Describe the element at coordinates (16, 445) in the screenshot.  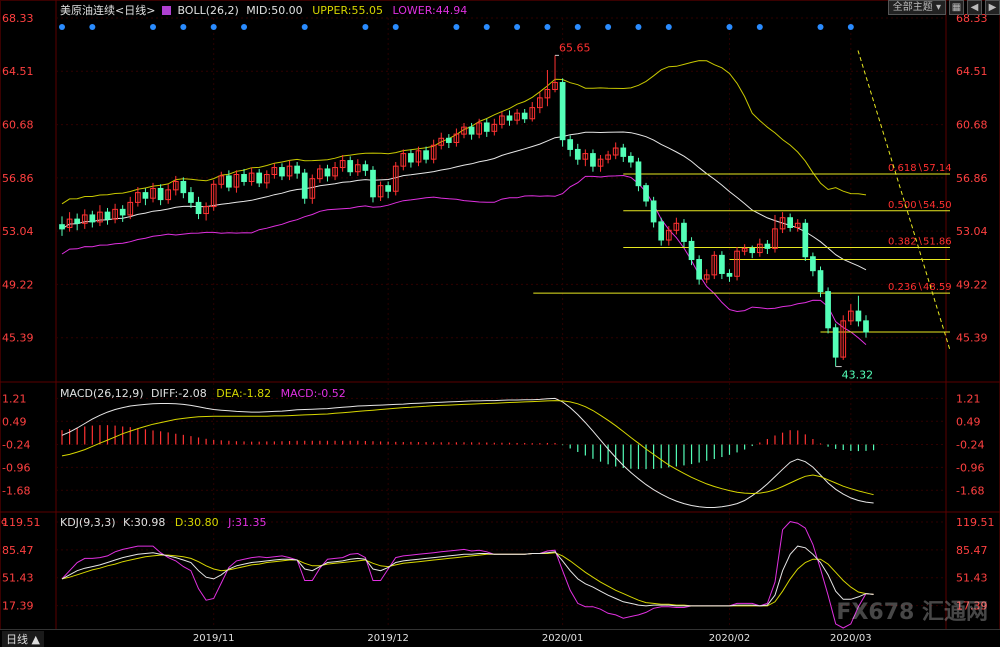
I see `macd-y-tick-left: -0.24` at that location.